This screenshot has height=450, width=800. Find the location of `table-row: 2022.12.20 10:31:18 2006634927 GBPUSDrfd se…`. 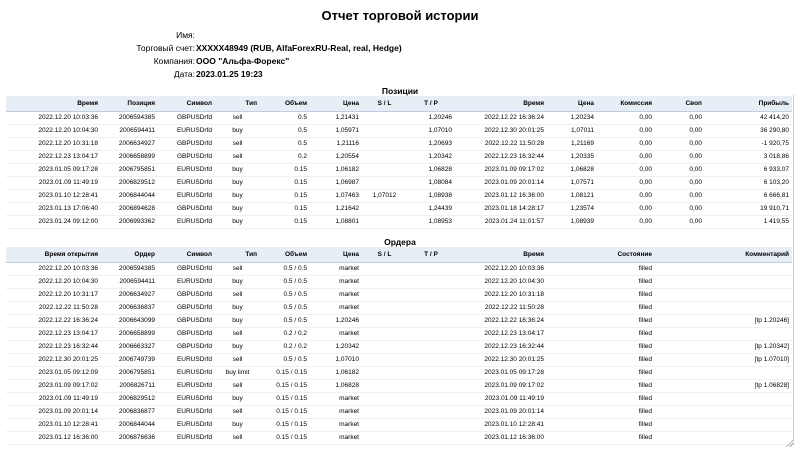

table-row: 2022.12.20 10:31:18 2006634927 GBPUSDrfd se… is located at coordinates (399, 144).